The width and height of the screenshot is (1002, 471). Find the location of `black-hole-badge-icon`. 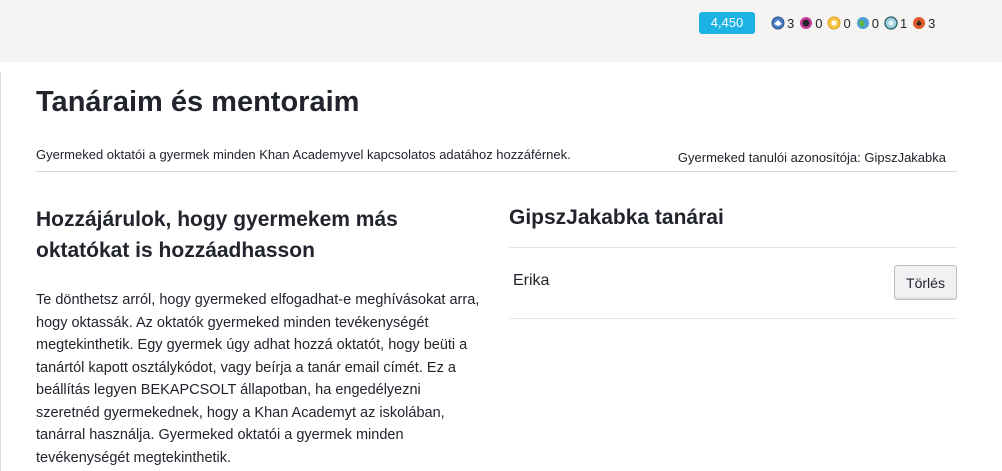

black-hole-badge-icon is located at coordinates (891, 23).